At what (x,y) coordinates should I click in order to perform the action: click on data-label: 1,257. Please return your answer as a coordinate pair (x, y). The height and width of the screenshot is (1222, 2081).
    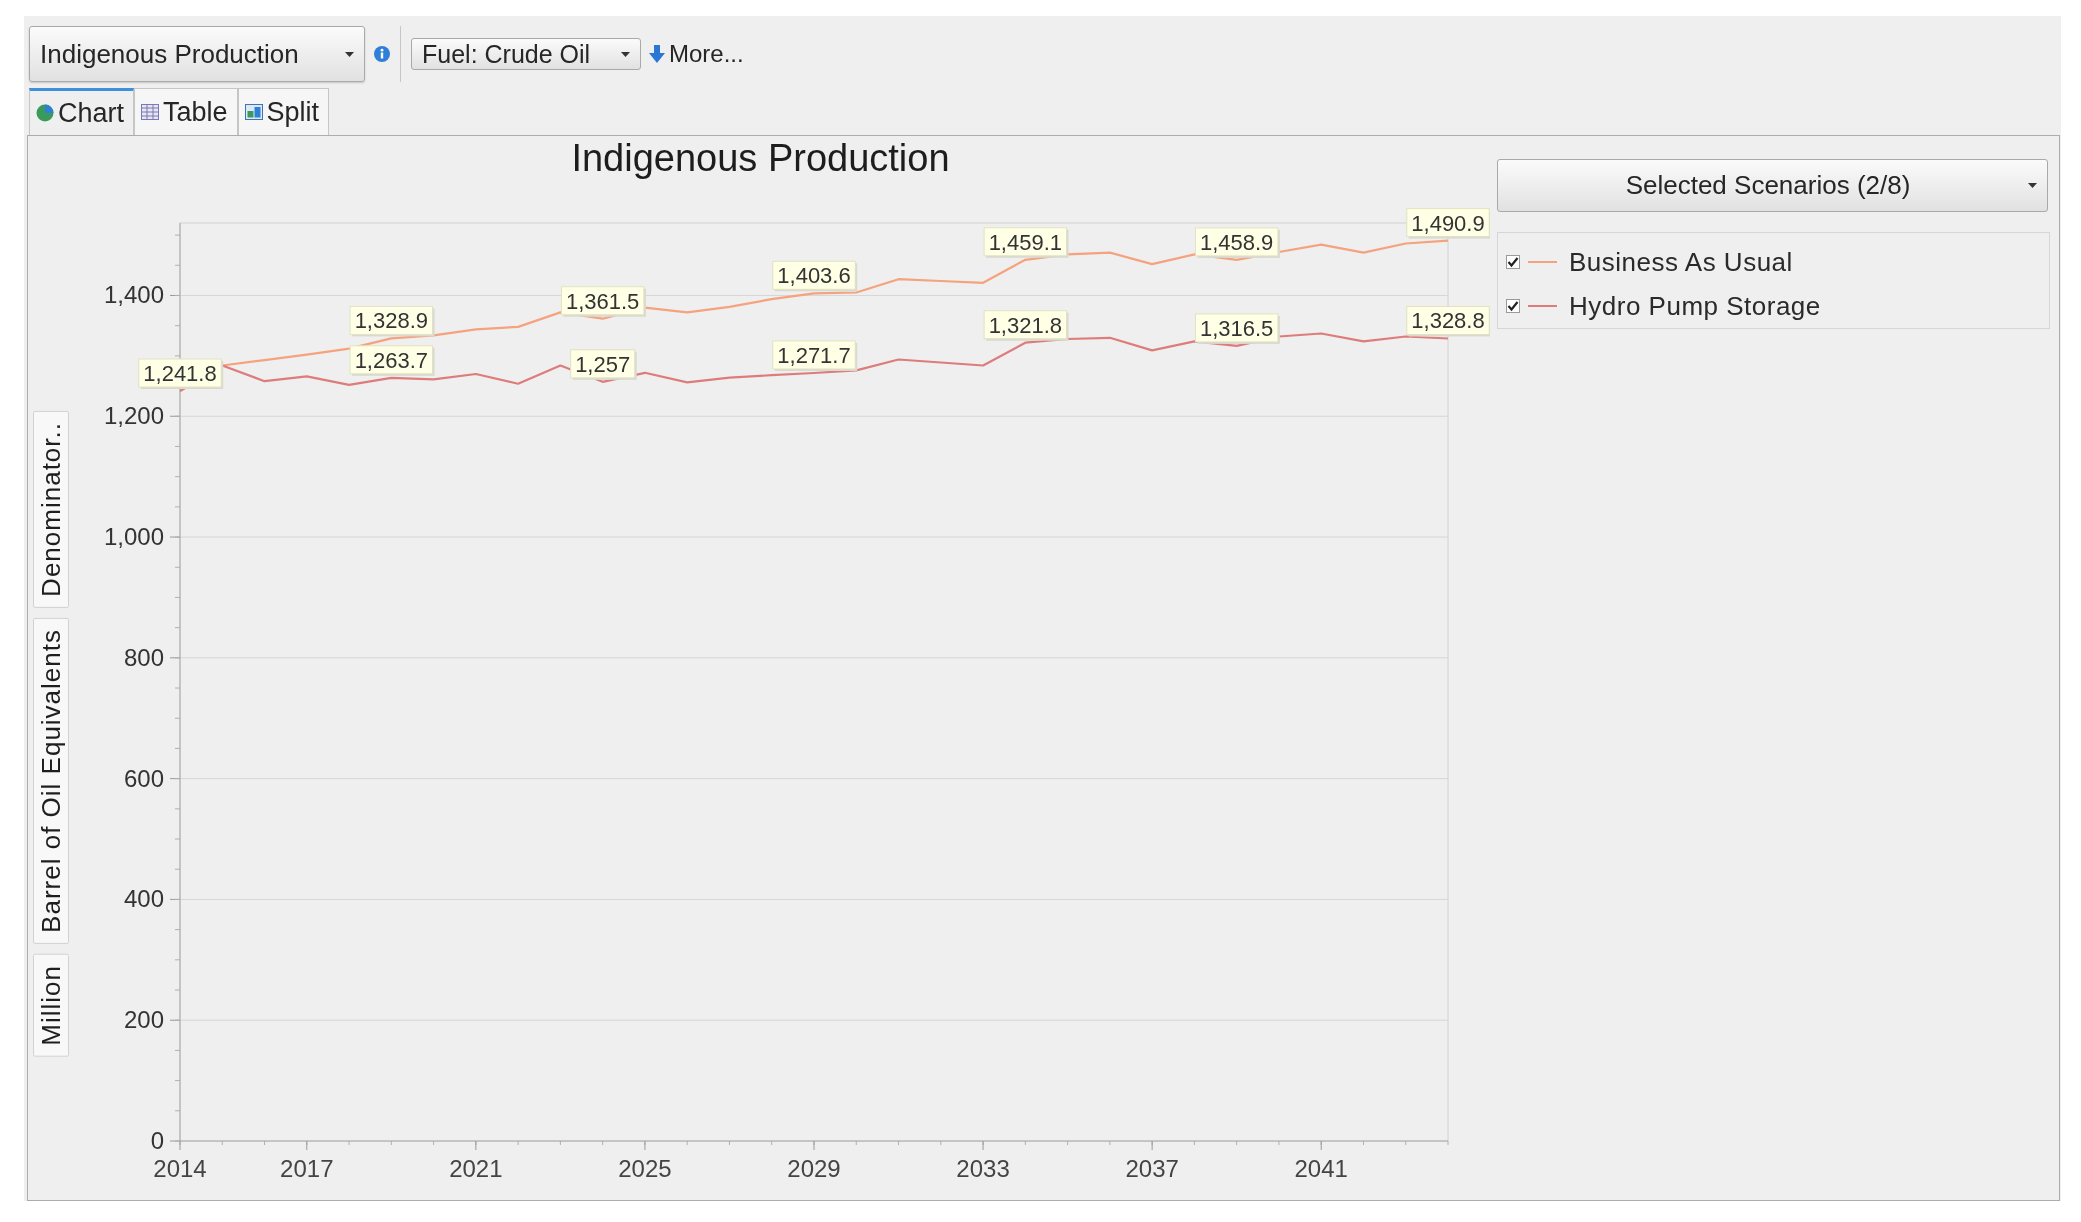
    Looking at the image, I should click on (603, 364).